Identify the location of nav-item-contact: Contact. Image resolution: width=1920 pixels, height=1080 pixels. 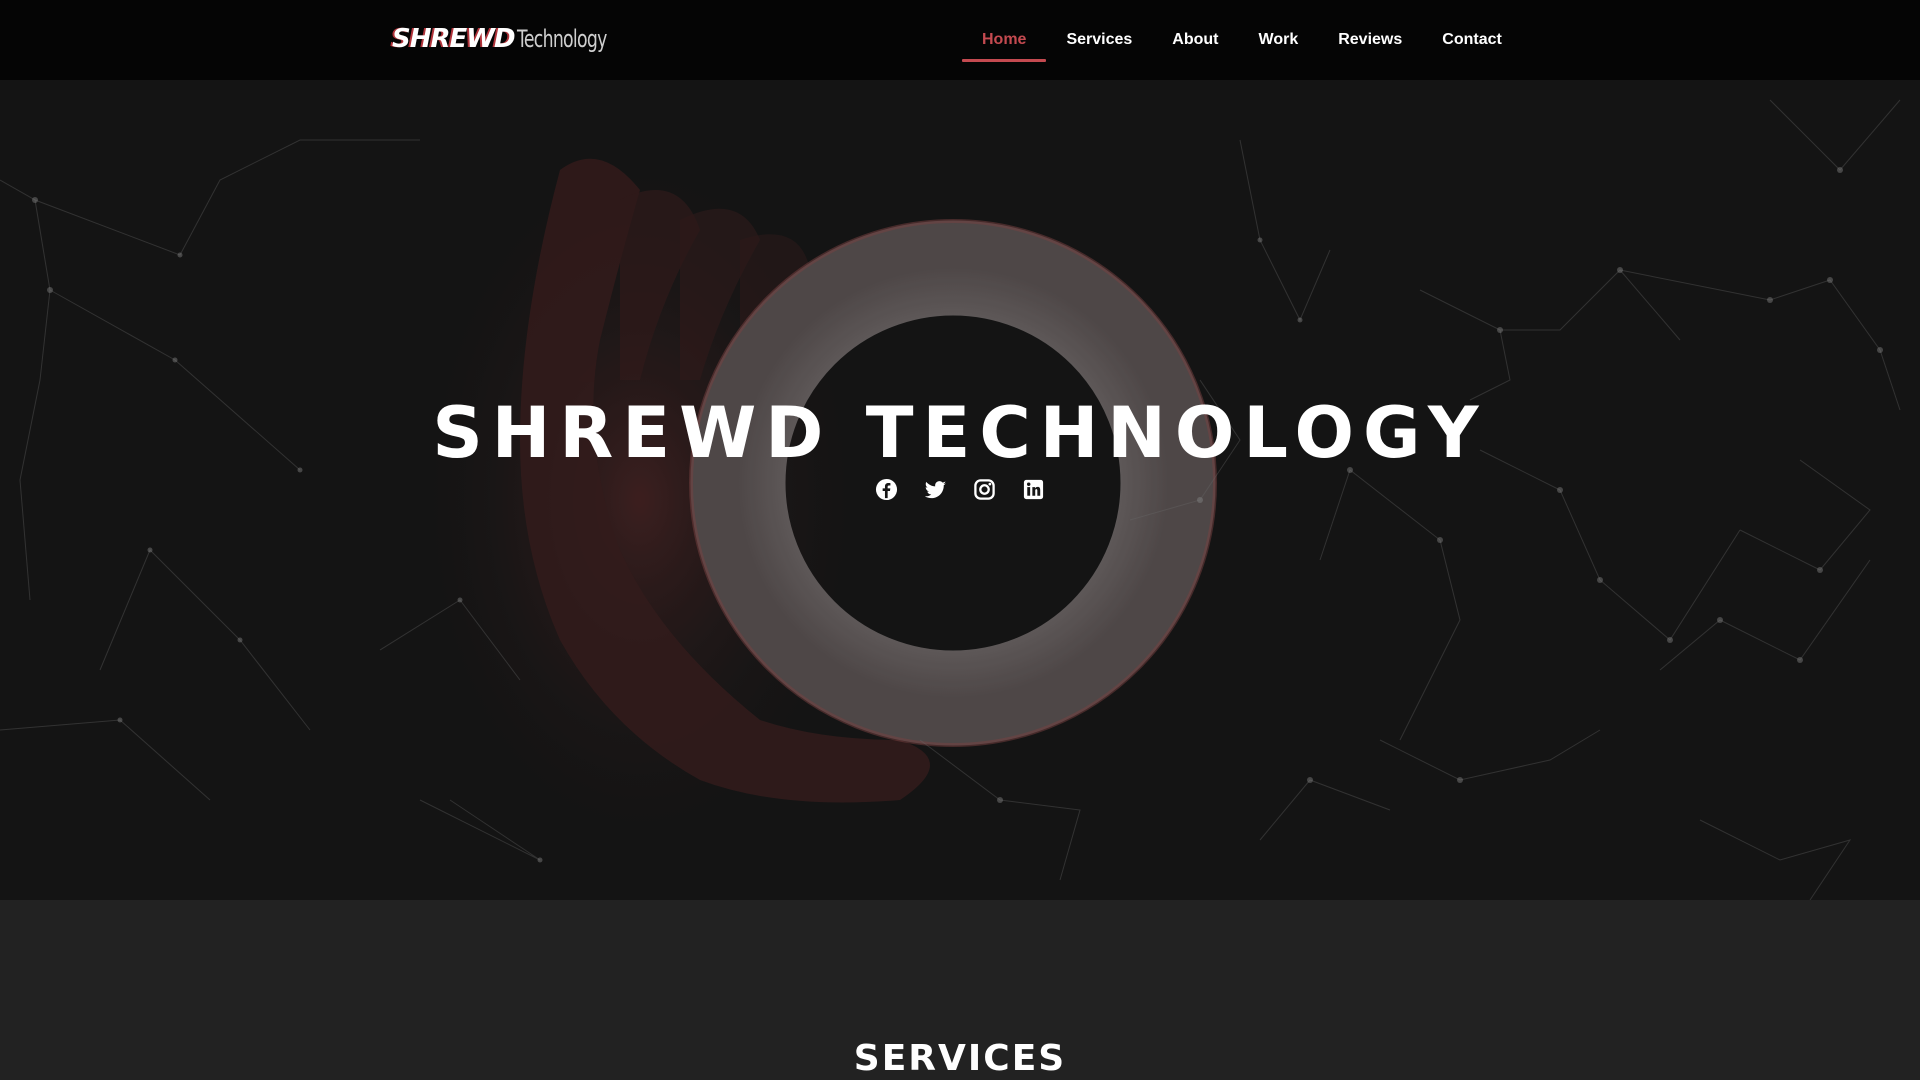
(1472, 40).